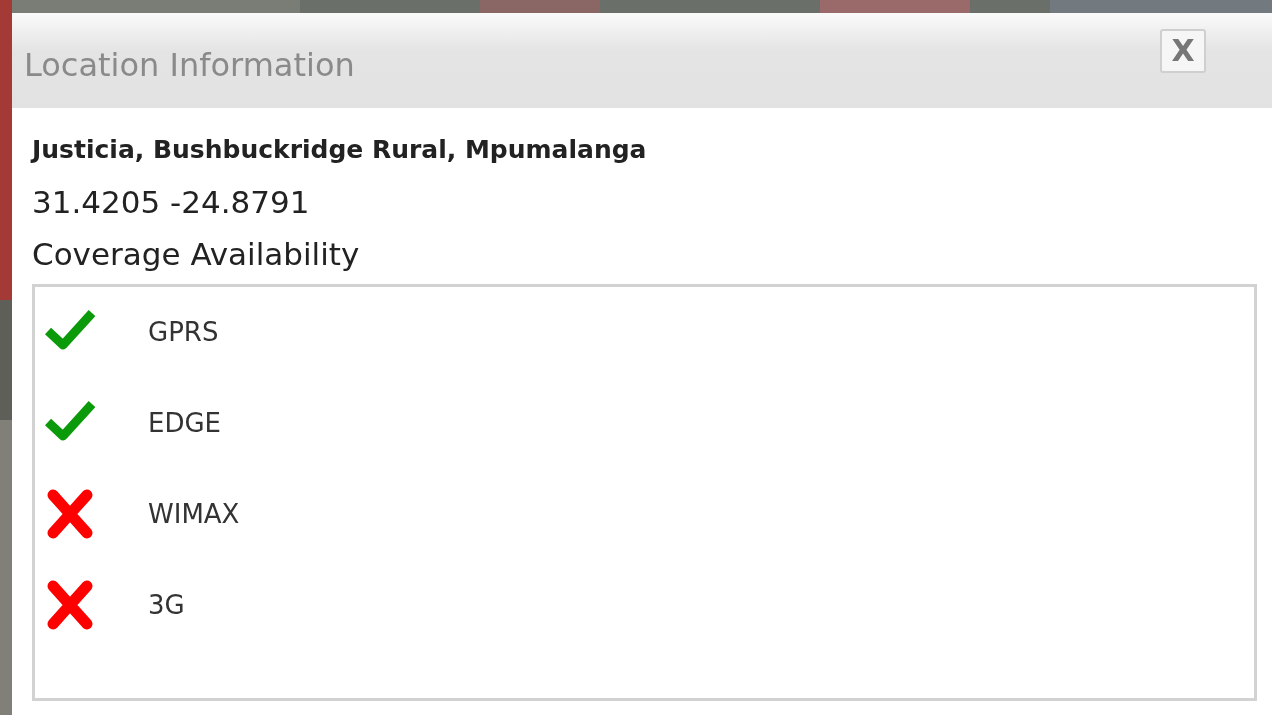 This screenshot has width=1272, height=715. What do you see at coordinates (194, 514) in the screenshot?
I see `network-type: WIMAX` at bounding box center [194, 514].